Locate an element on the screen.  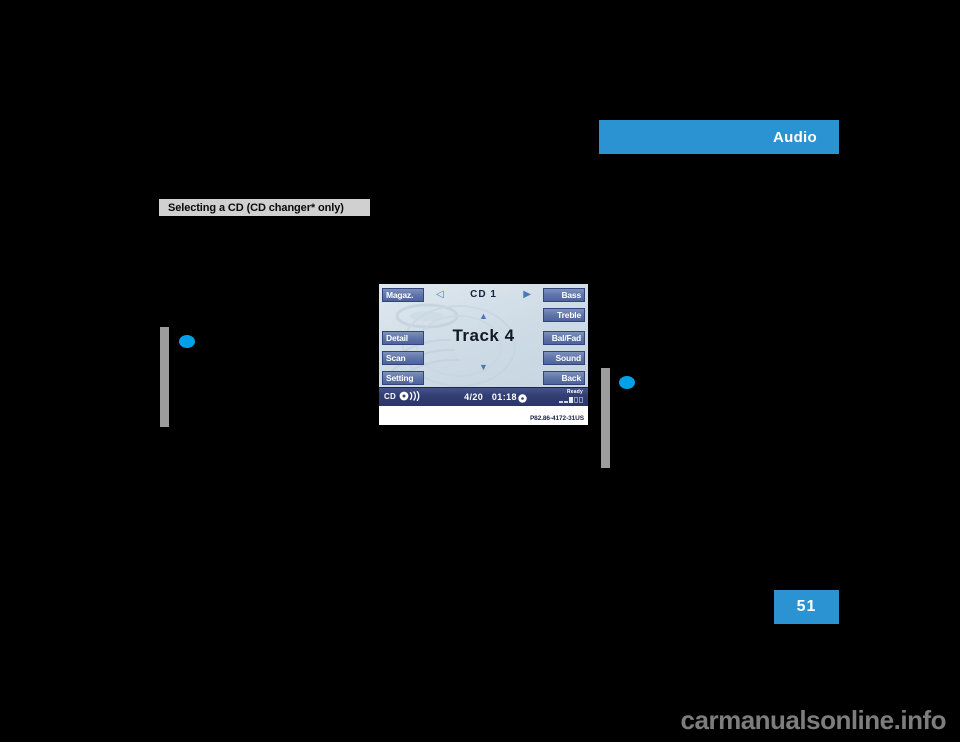
page-number-block: 51 is located at coordinates (806, 607).